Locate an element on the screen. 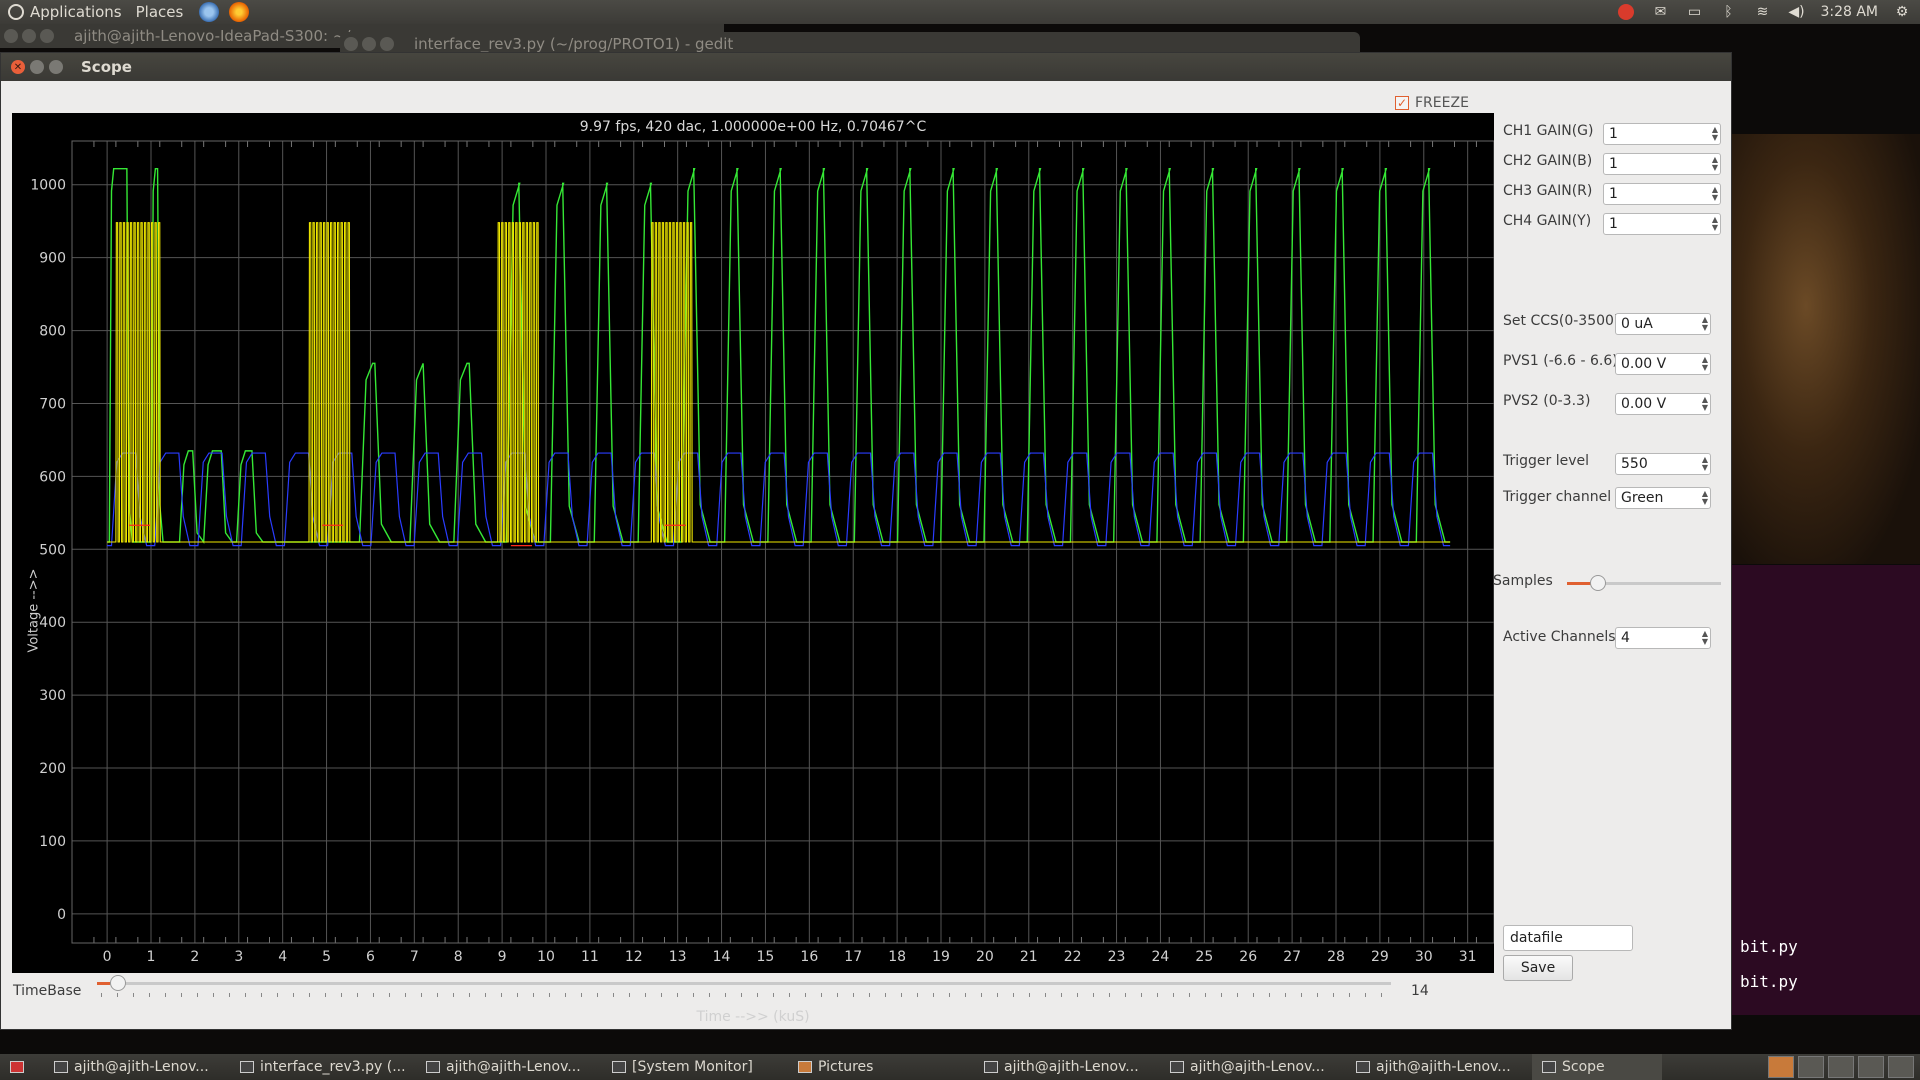 The image size is (1920, 1080). ch1-gain-select: 1 ▲ ▼ is located at coordinates (1662, 134).